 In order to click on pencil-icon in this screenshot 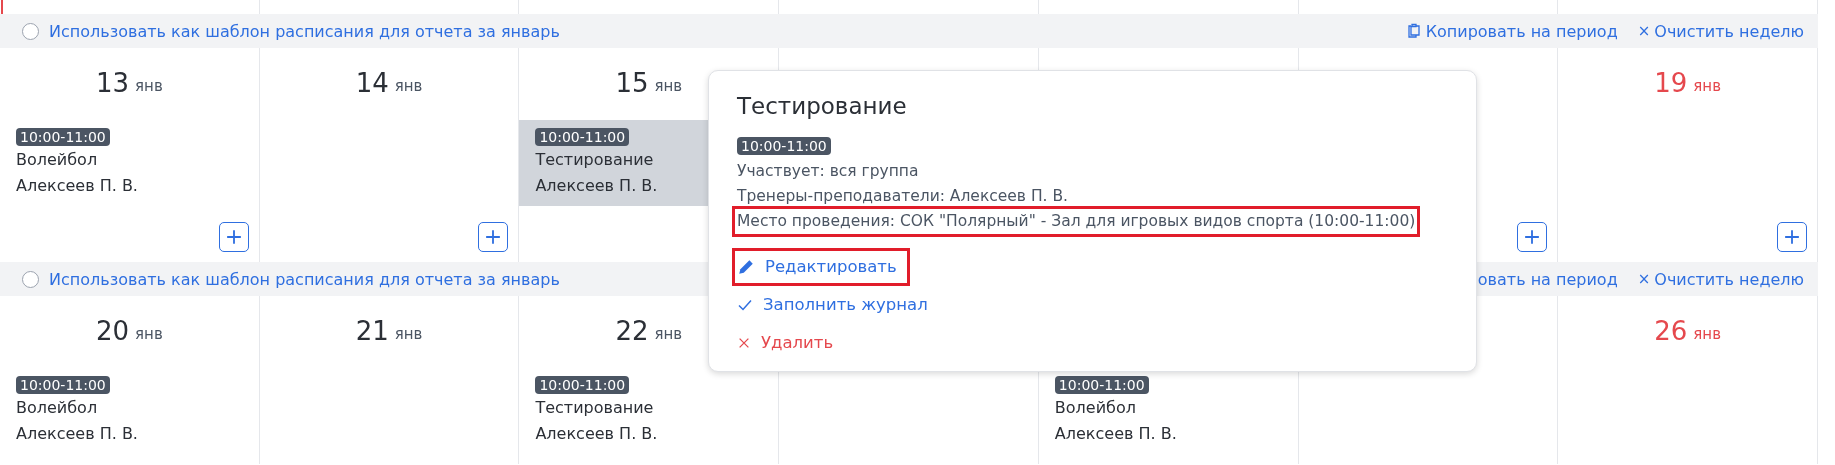, I will do `click(746, 267)`.